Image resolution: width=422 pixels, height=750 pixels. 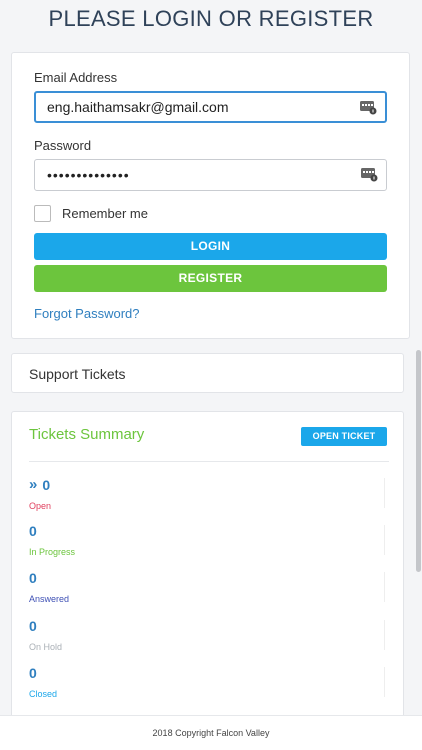 What do you see at coordinates (77, 374) in the screenshot?
I see `support-tickets-title: Support Tickets` at bounding box center [77, 374].